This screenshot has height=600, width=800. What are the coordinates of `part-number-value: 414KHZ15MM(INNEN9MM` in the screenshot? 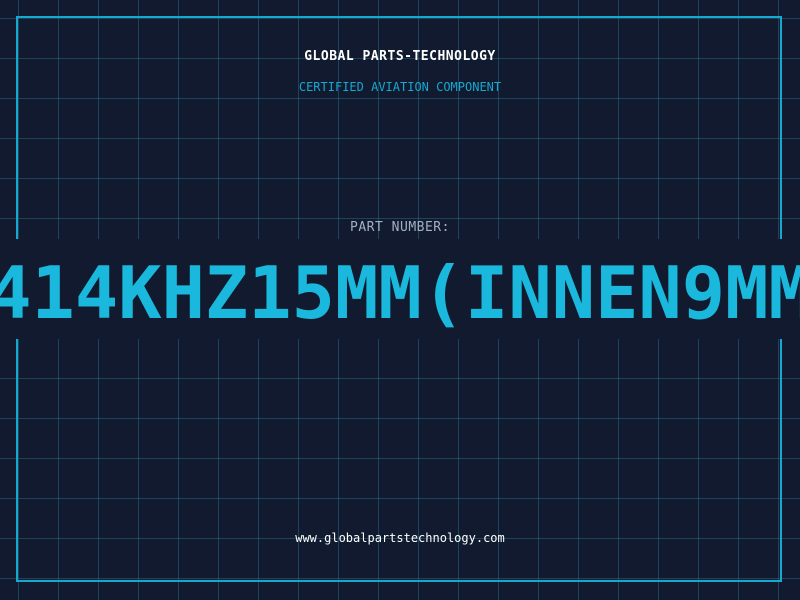 It's located at (400, 293).